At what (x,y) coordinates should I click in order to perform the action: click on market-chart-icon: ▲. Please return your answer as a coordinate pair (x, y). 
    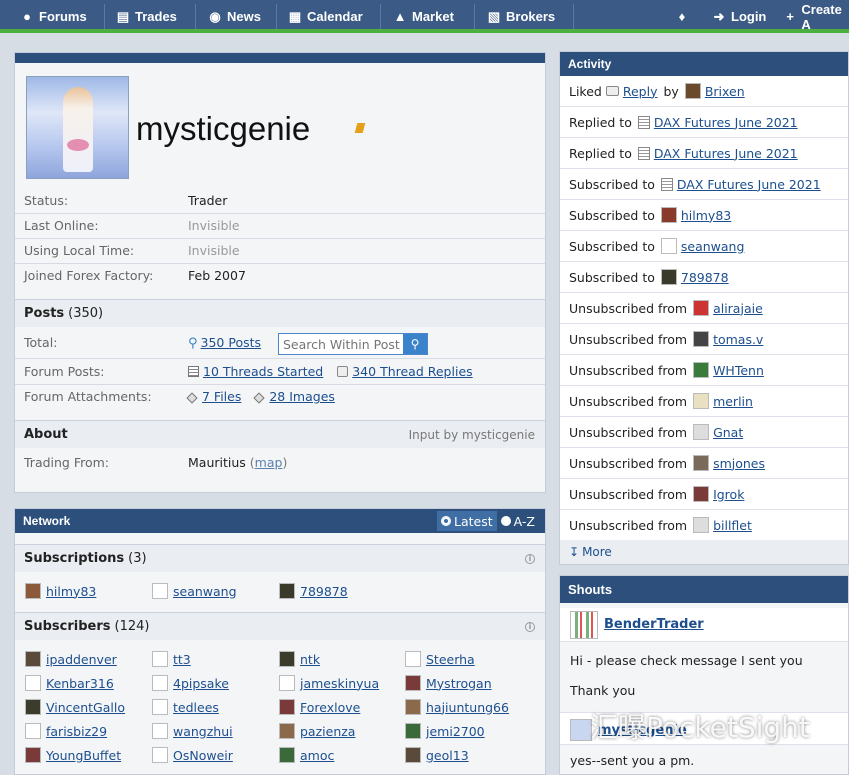
    Looking at the image, I should click on (400, 16).